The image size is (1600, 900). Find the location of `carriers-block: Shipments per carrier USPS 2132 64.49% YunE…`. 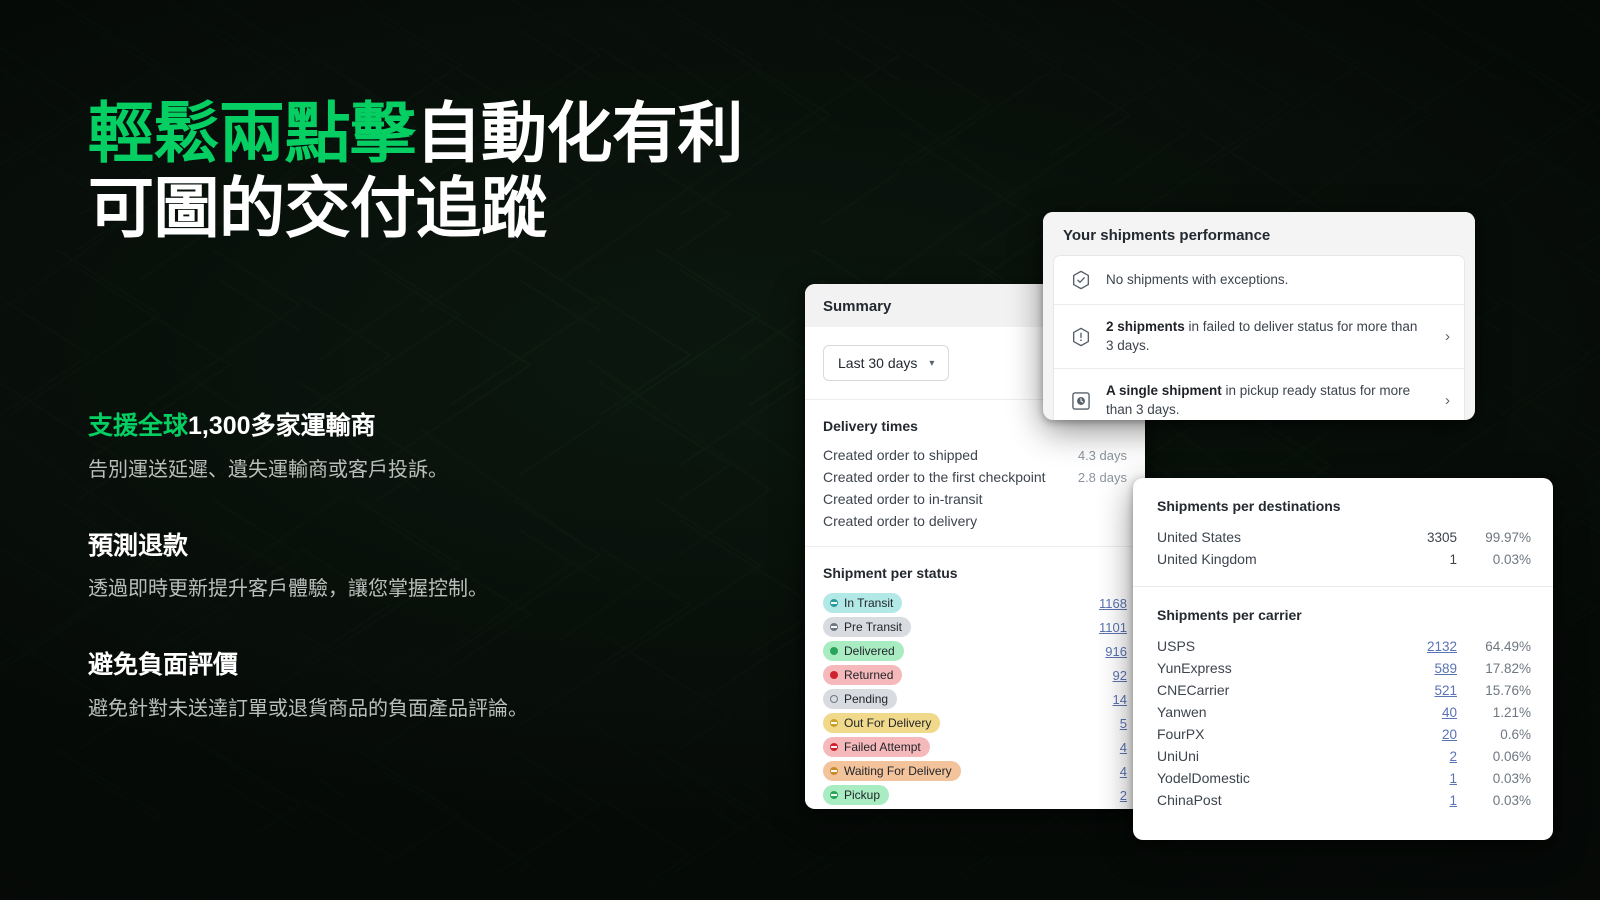

carriers-block: Shipments per carrier USPS 2132 64.49% YunE… is located at coordinates (1343, 707).